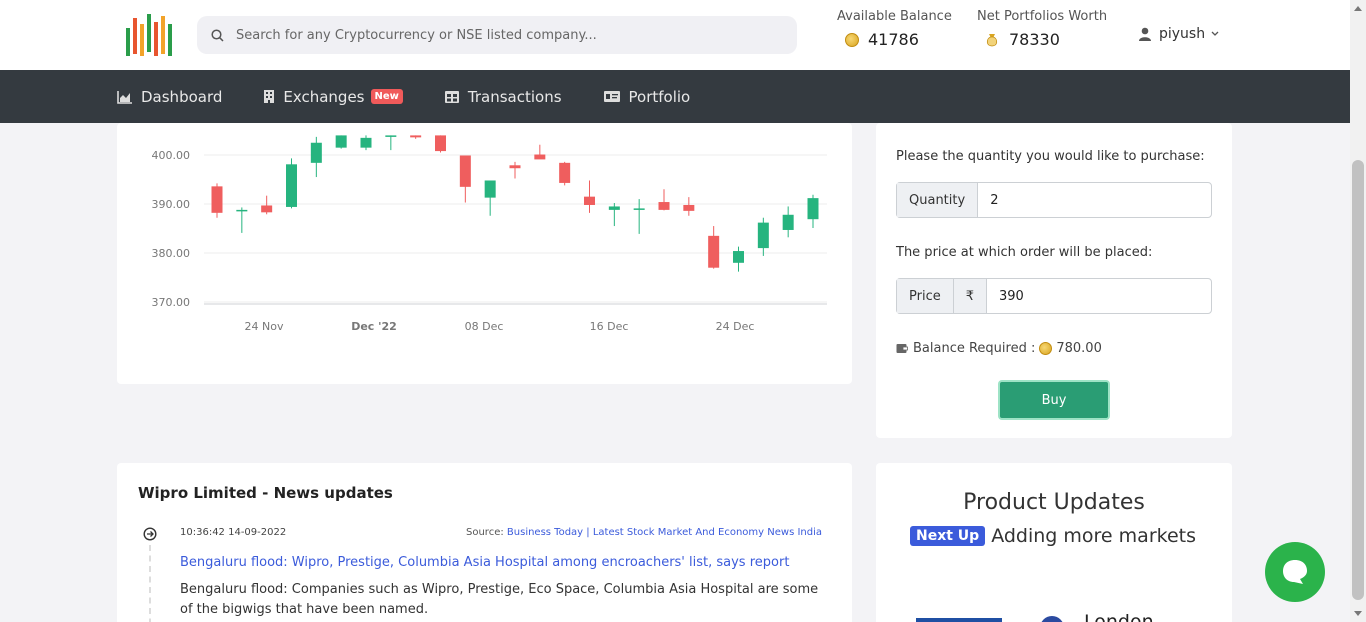  What do you see at coordinates (124, 97) in the screenshot?
I see `chart-area-icon` at bounding box center [124, 97].